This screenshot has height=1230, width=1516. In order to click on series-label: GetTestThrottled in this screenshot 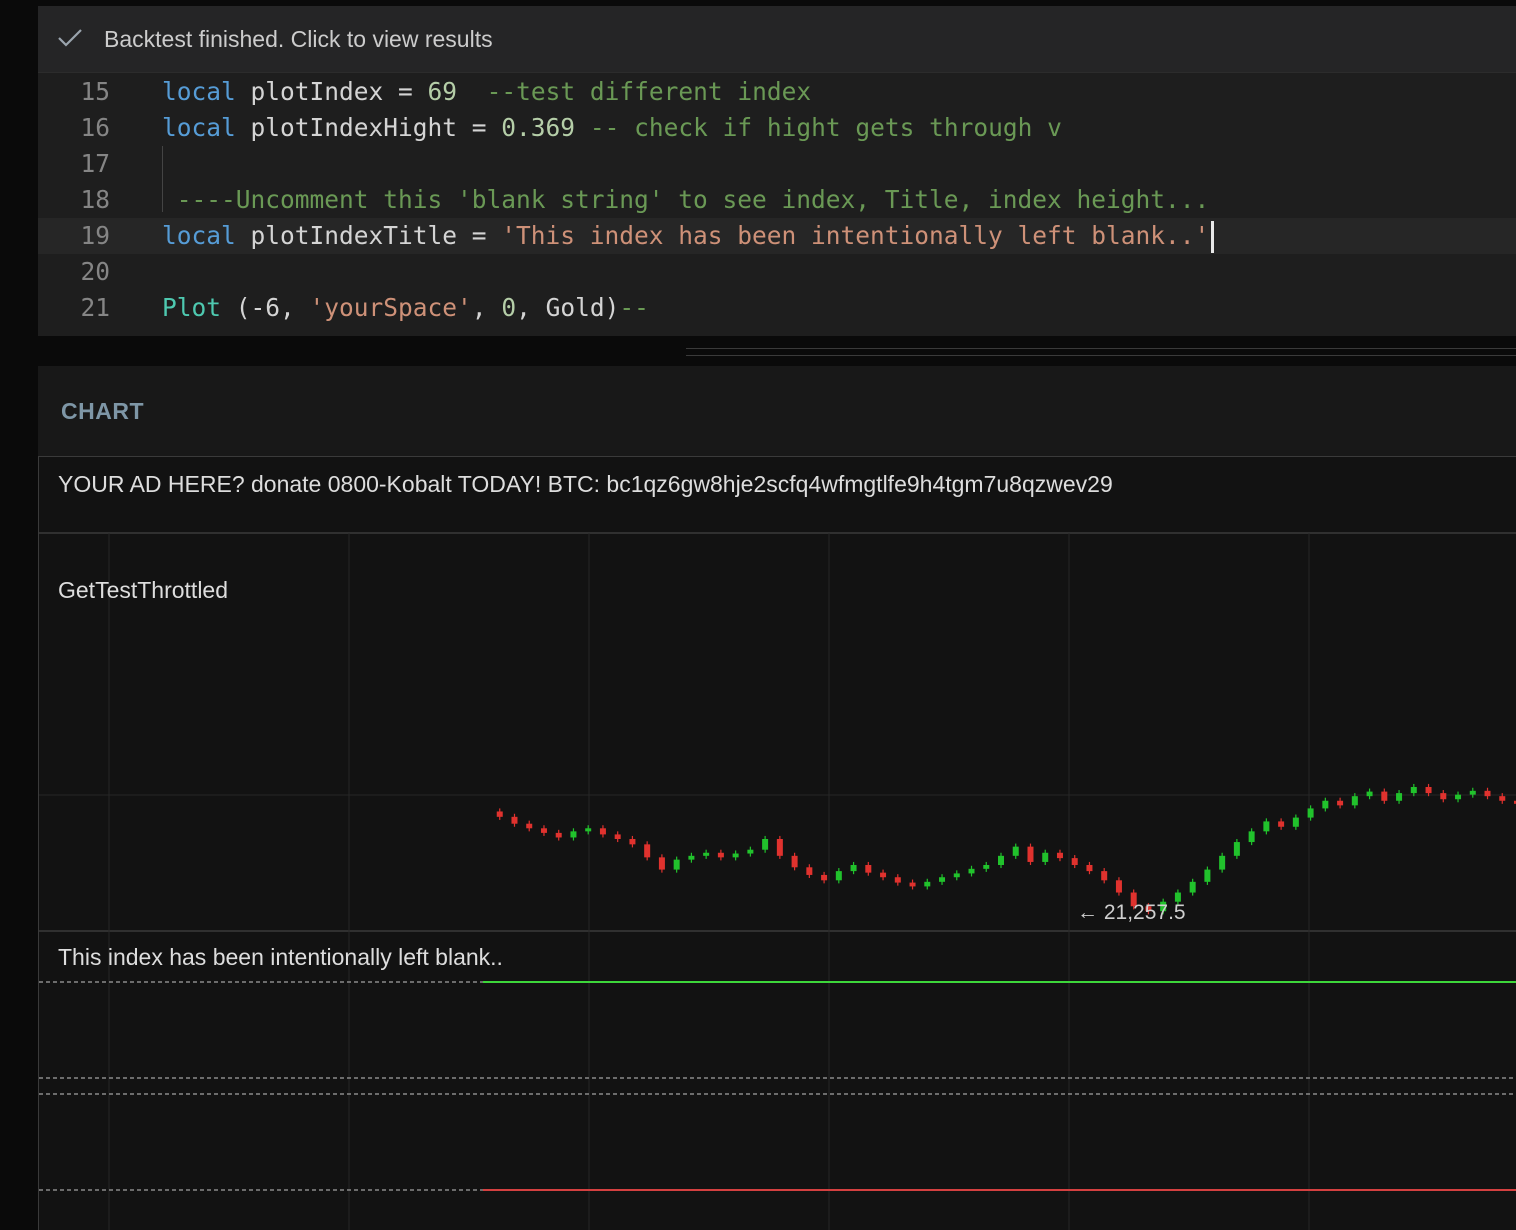, I will do `click(143, 590)`.